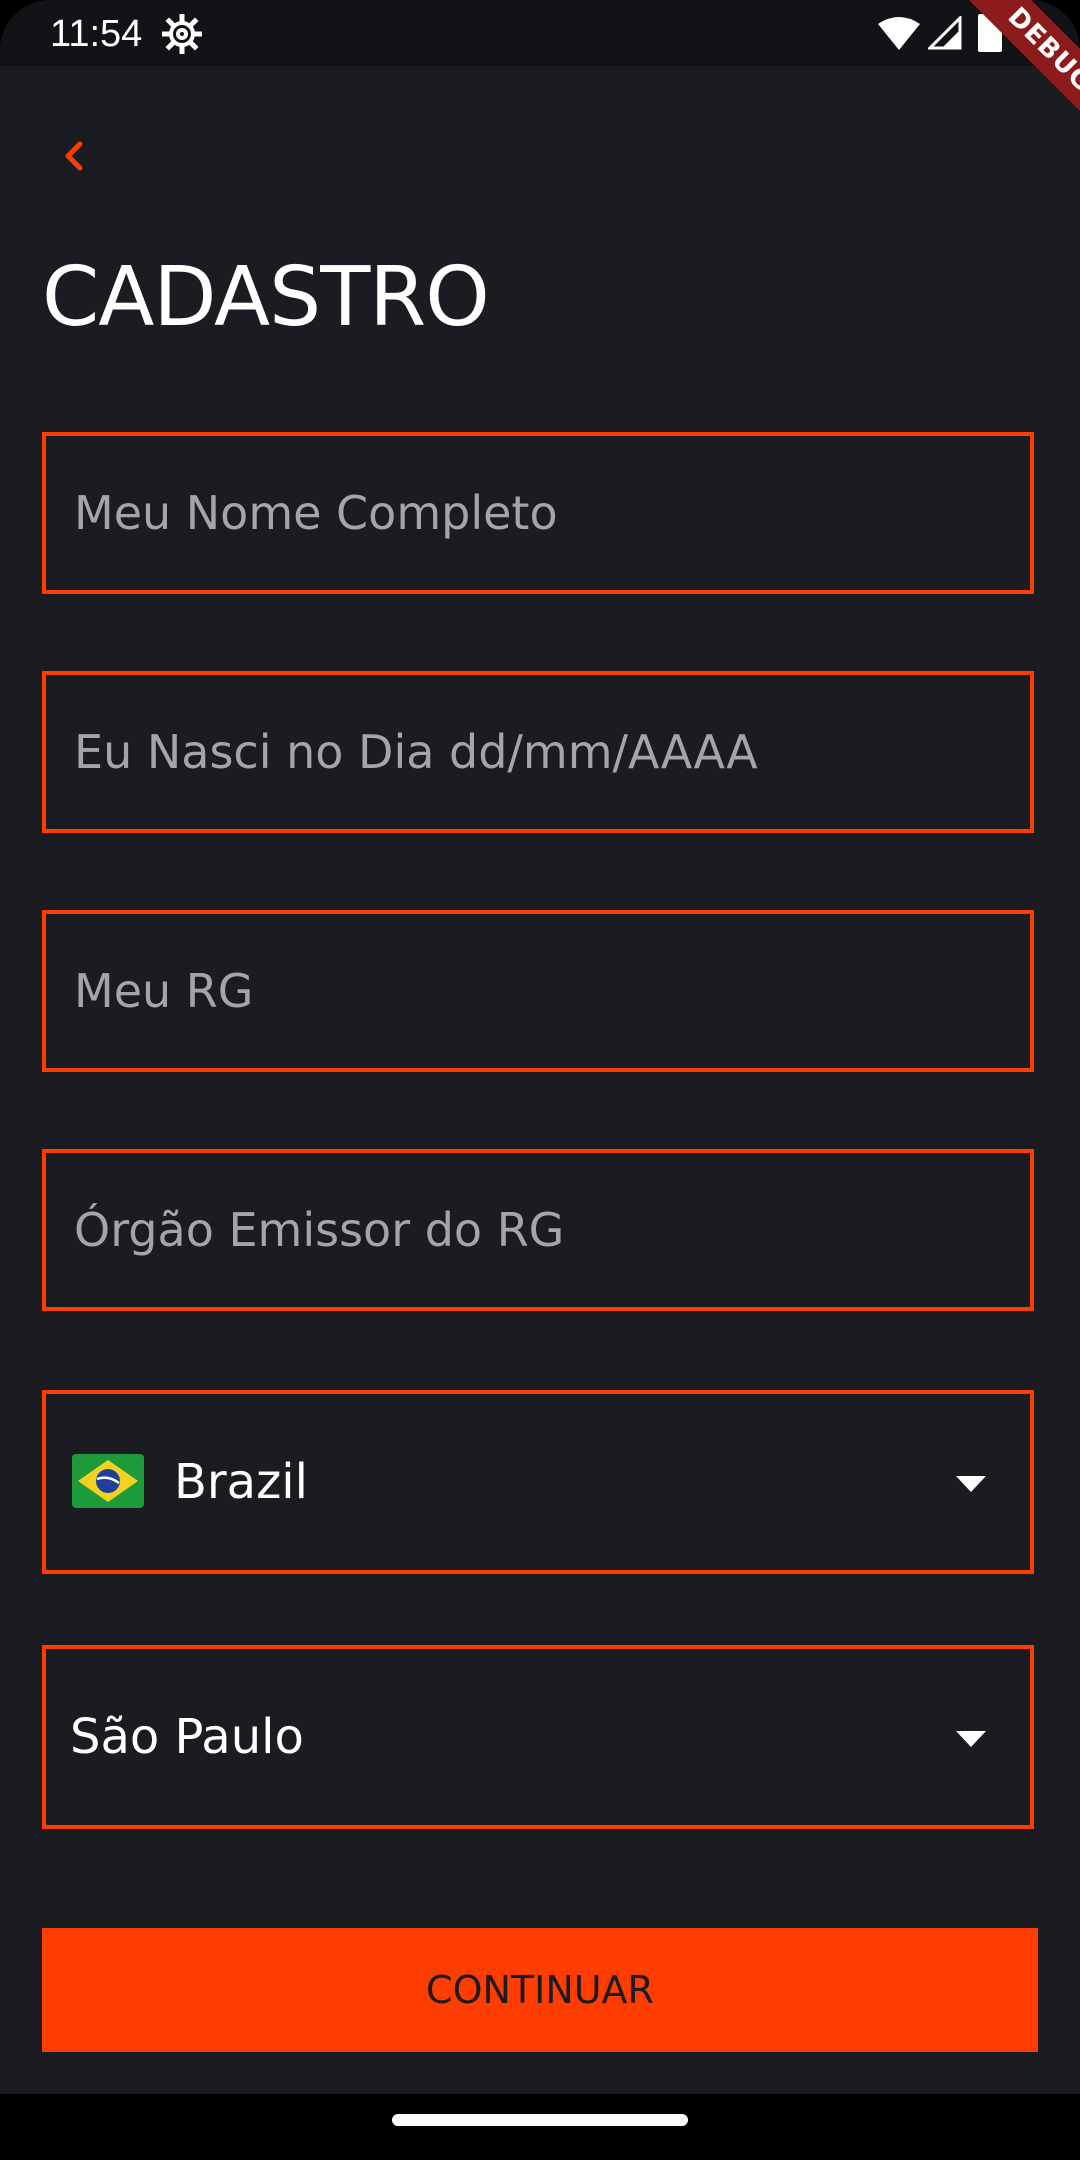  I want to click on cell-signal-icon, so click(945, 33).